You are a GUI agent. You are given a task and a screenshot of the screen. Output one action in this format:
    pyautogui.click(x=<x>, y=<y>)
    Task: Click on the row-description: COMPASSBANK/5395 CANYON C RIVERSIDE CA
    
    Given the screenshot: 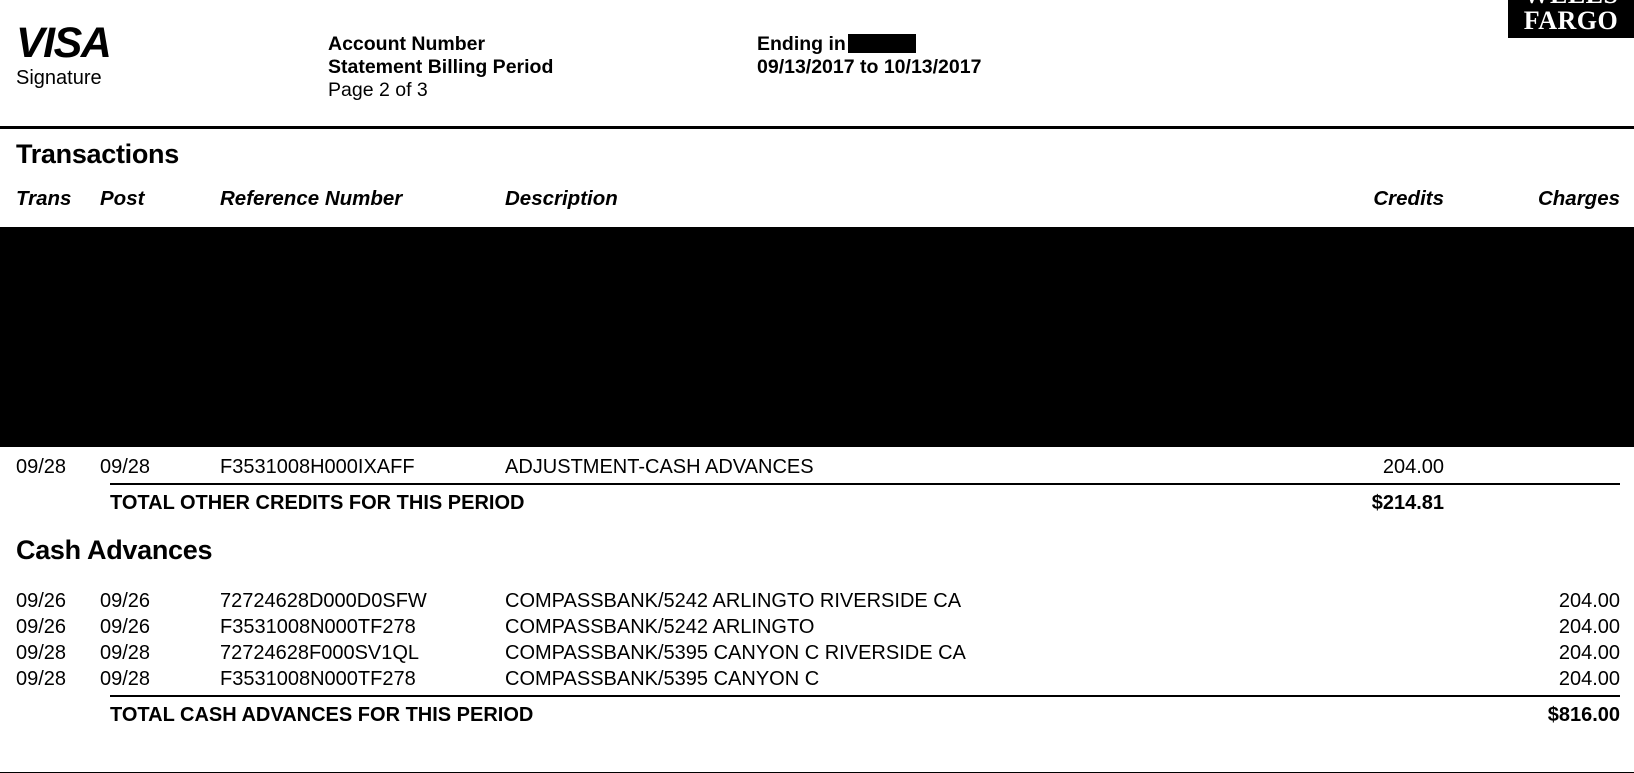 What is the action you would take?
    pyautogui.click(x=735, y=653)
    